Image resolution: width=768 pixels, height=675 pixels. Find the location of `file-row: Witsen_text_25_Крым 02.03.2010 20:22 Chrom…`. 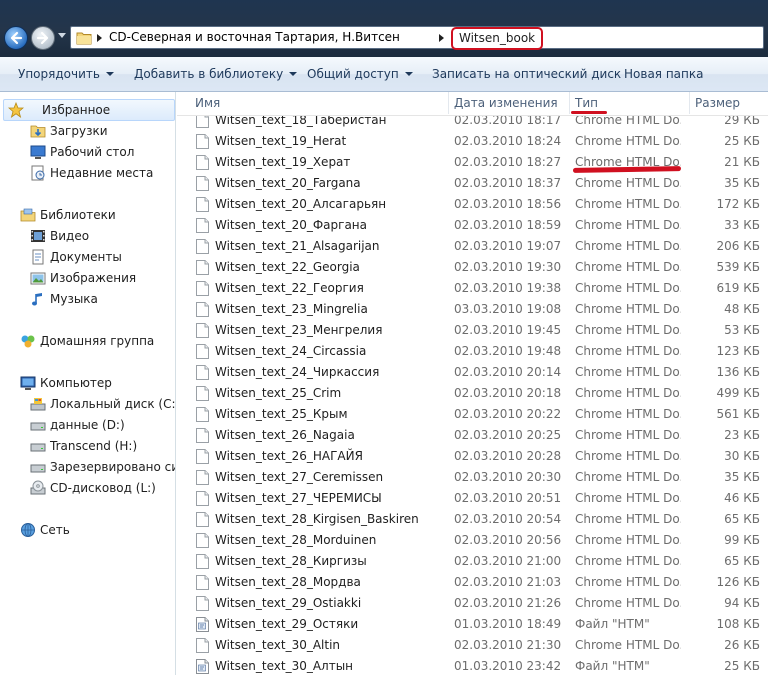

file-row: Witsen_text_25_Крым 02.03.2010 20:22 Chrom… is located at coordinates (472, 414).